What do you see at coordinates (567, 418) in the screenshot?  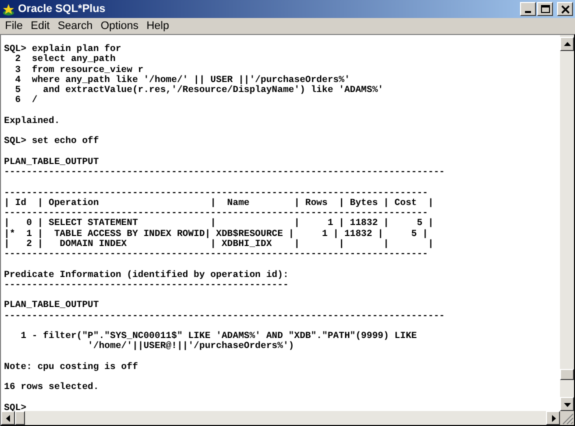 I see `resize-grip-icon` at bounding box center [567, 418].